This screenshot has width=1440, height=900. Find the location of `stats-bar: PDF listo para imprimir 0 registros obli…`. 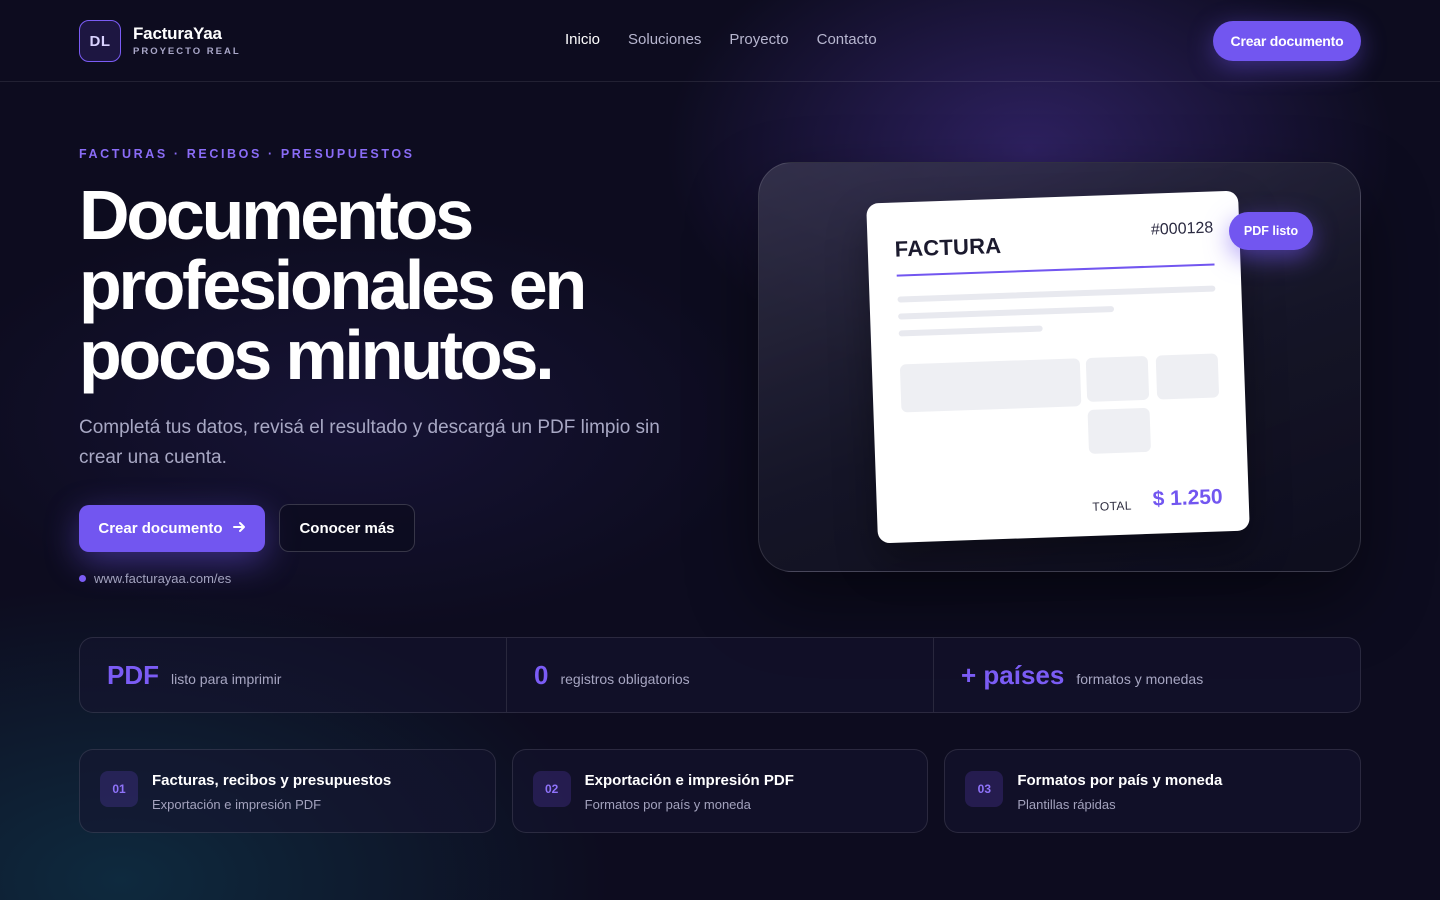

stats-bar: PDF listo para imprimir 0 registros obli… is located at coordinates (720, 675).